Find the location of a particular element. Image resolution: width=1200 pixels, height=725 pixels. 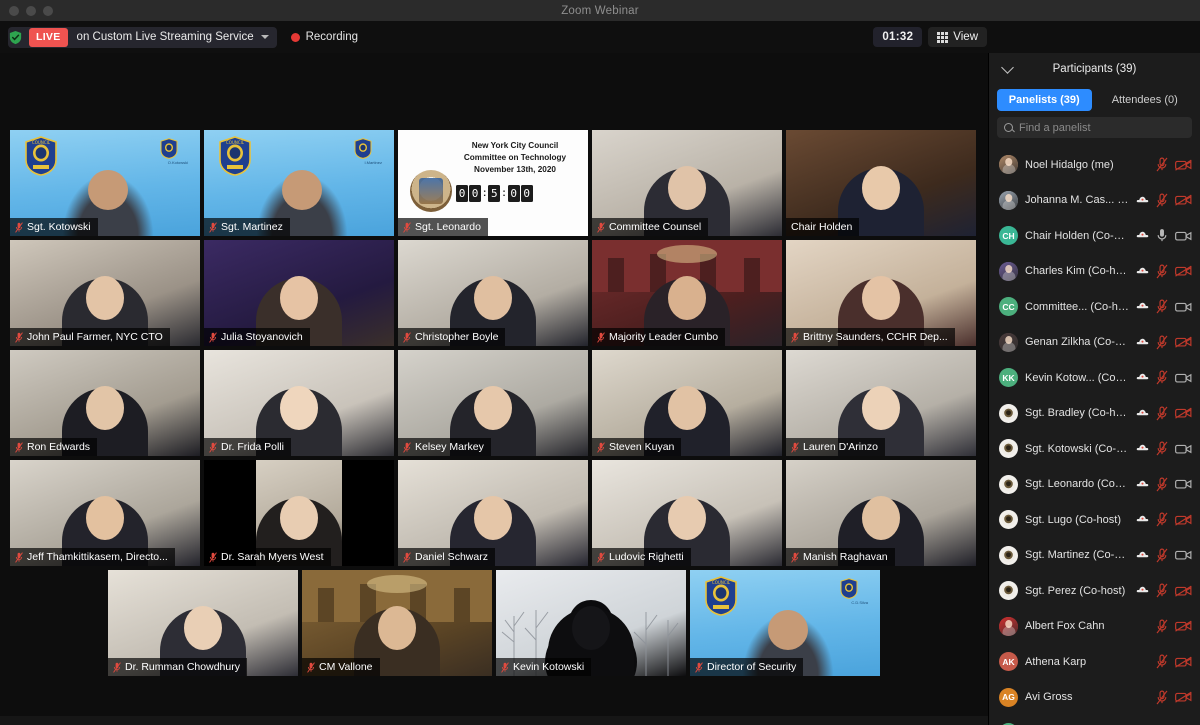

window-title: Zoom Webinar is located at coordinates (600, 10).